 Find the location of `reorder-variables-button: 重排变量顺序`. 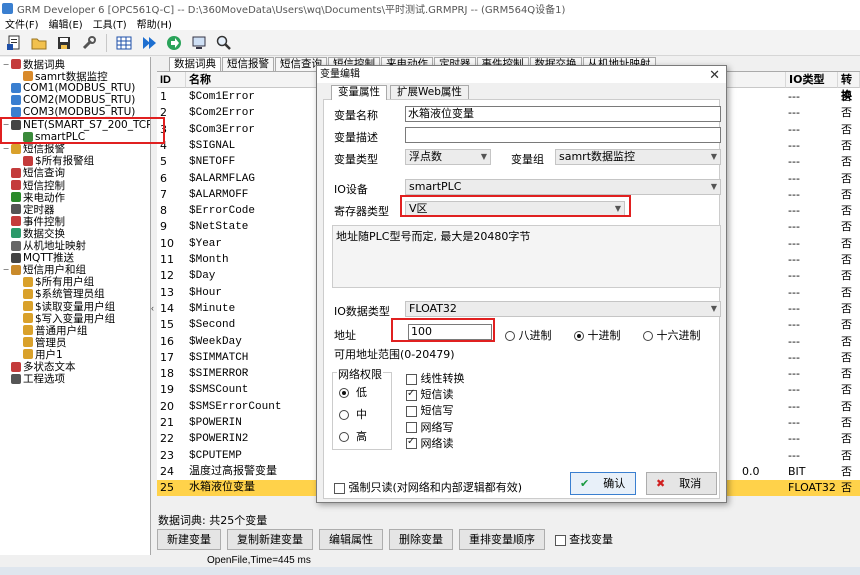

reorder-variables-button: 重排变量顺序 is located at coordinates (502, 539).